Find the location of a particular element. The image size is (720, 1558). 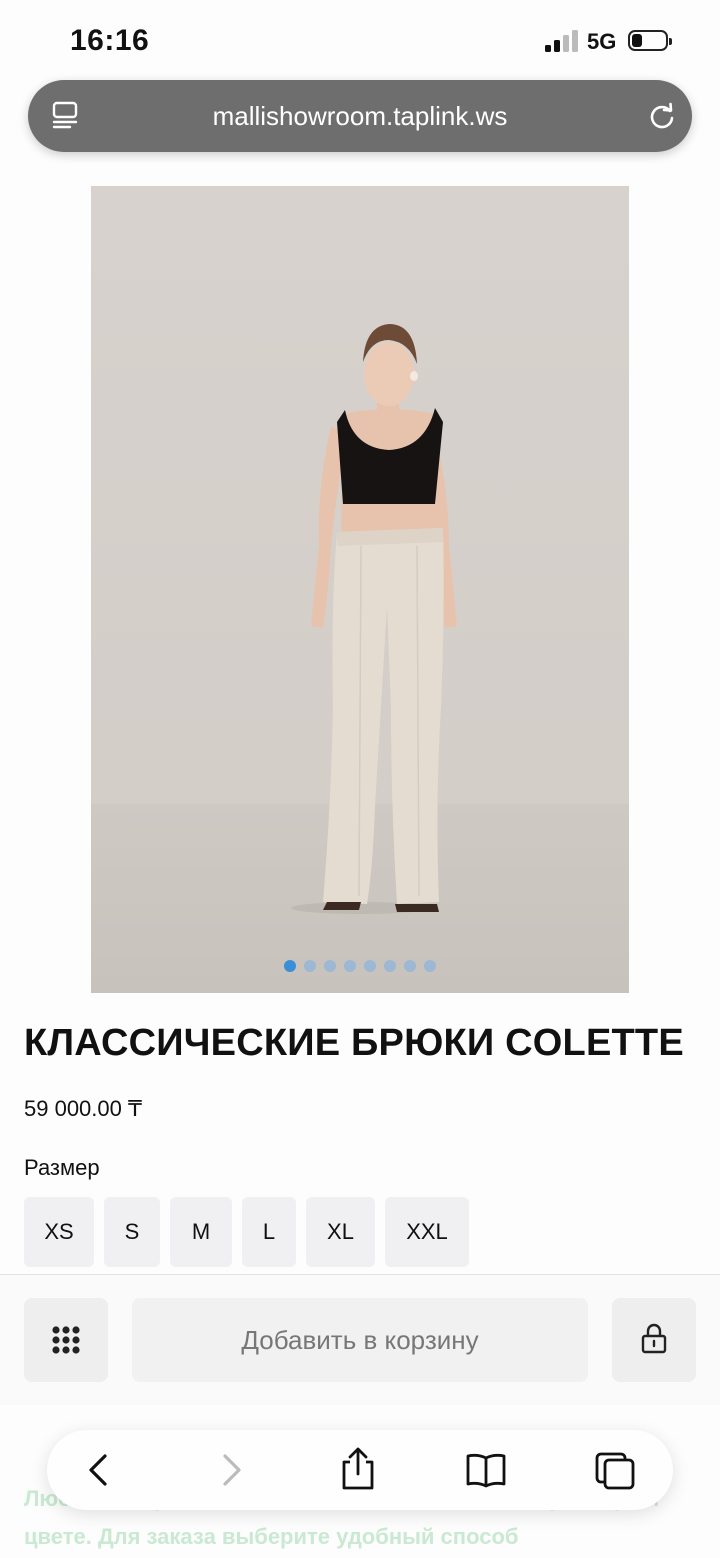

address-bar: mallishowroom.taplink.ws is located at coordinates (360, 116).